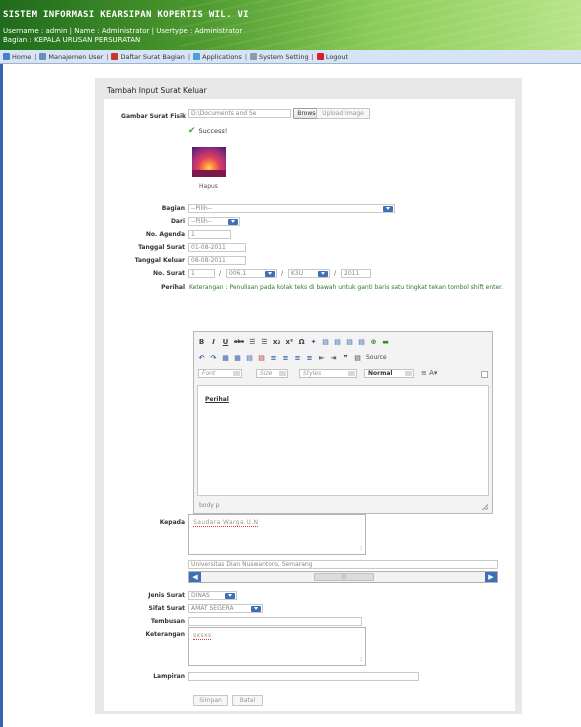 This screenshot has width=581, height=727. What do you see at coordinates (285, 358) in the screenshot?
I see `align-center-icon: ≡` at bounding box center [285, 358].